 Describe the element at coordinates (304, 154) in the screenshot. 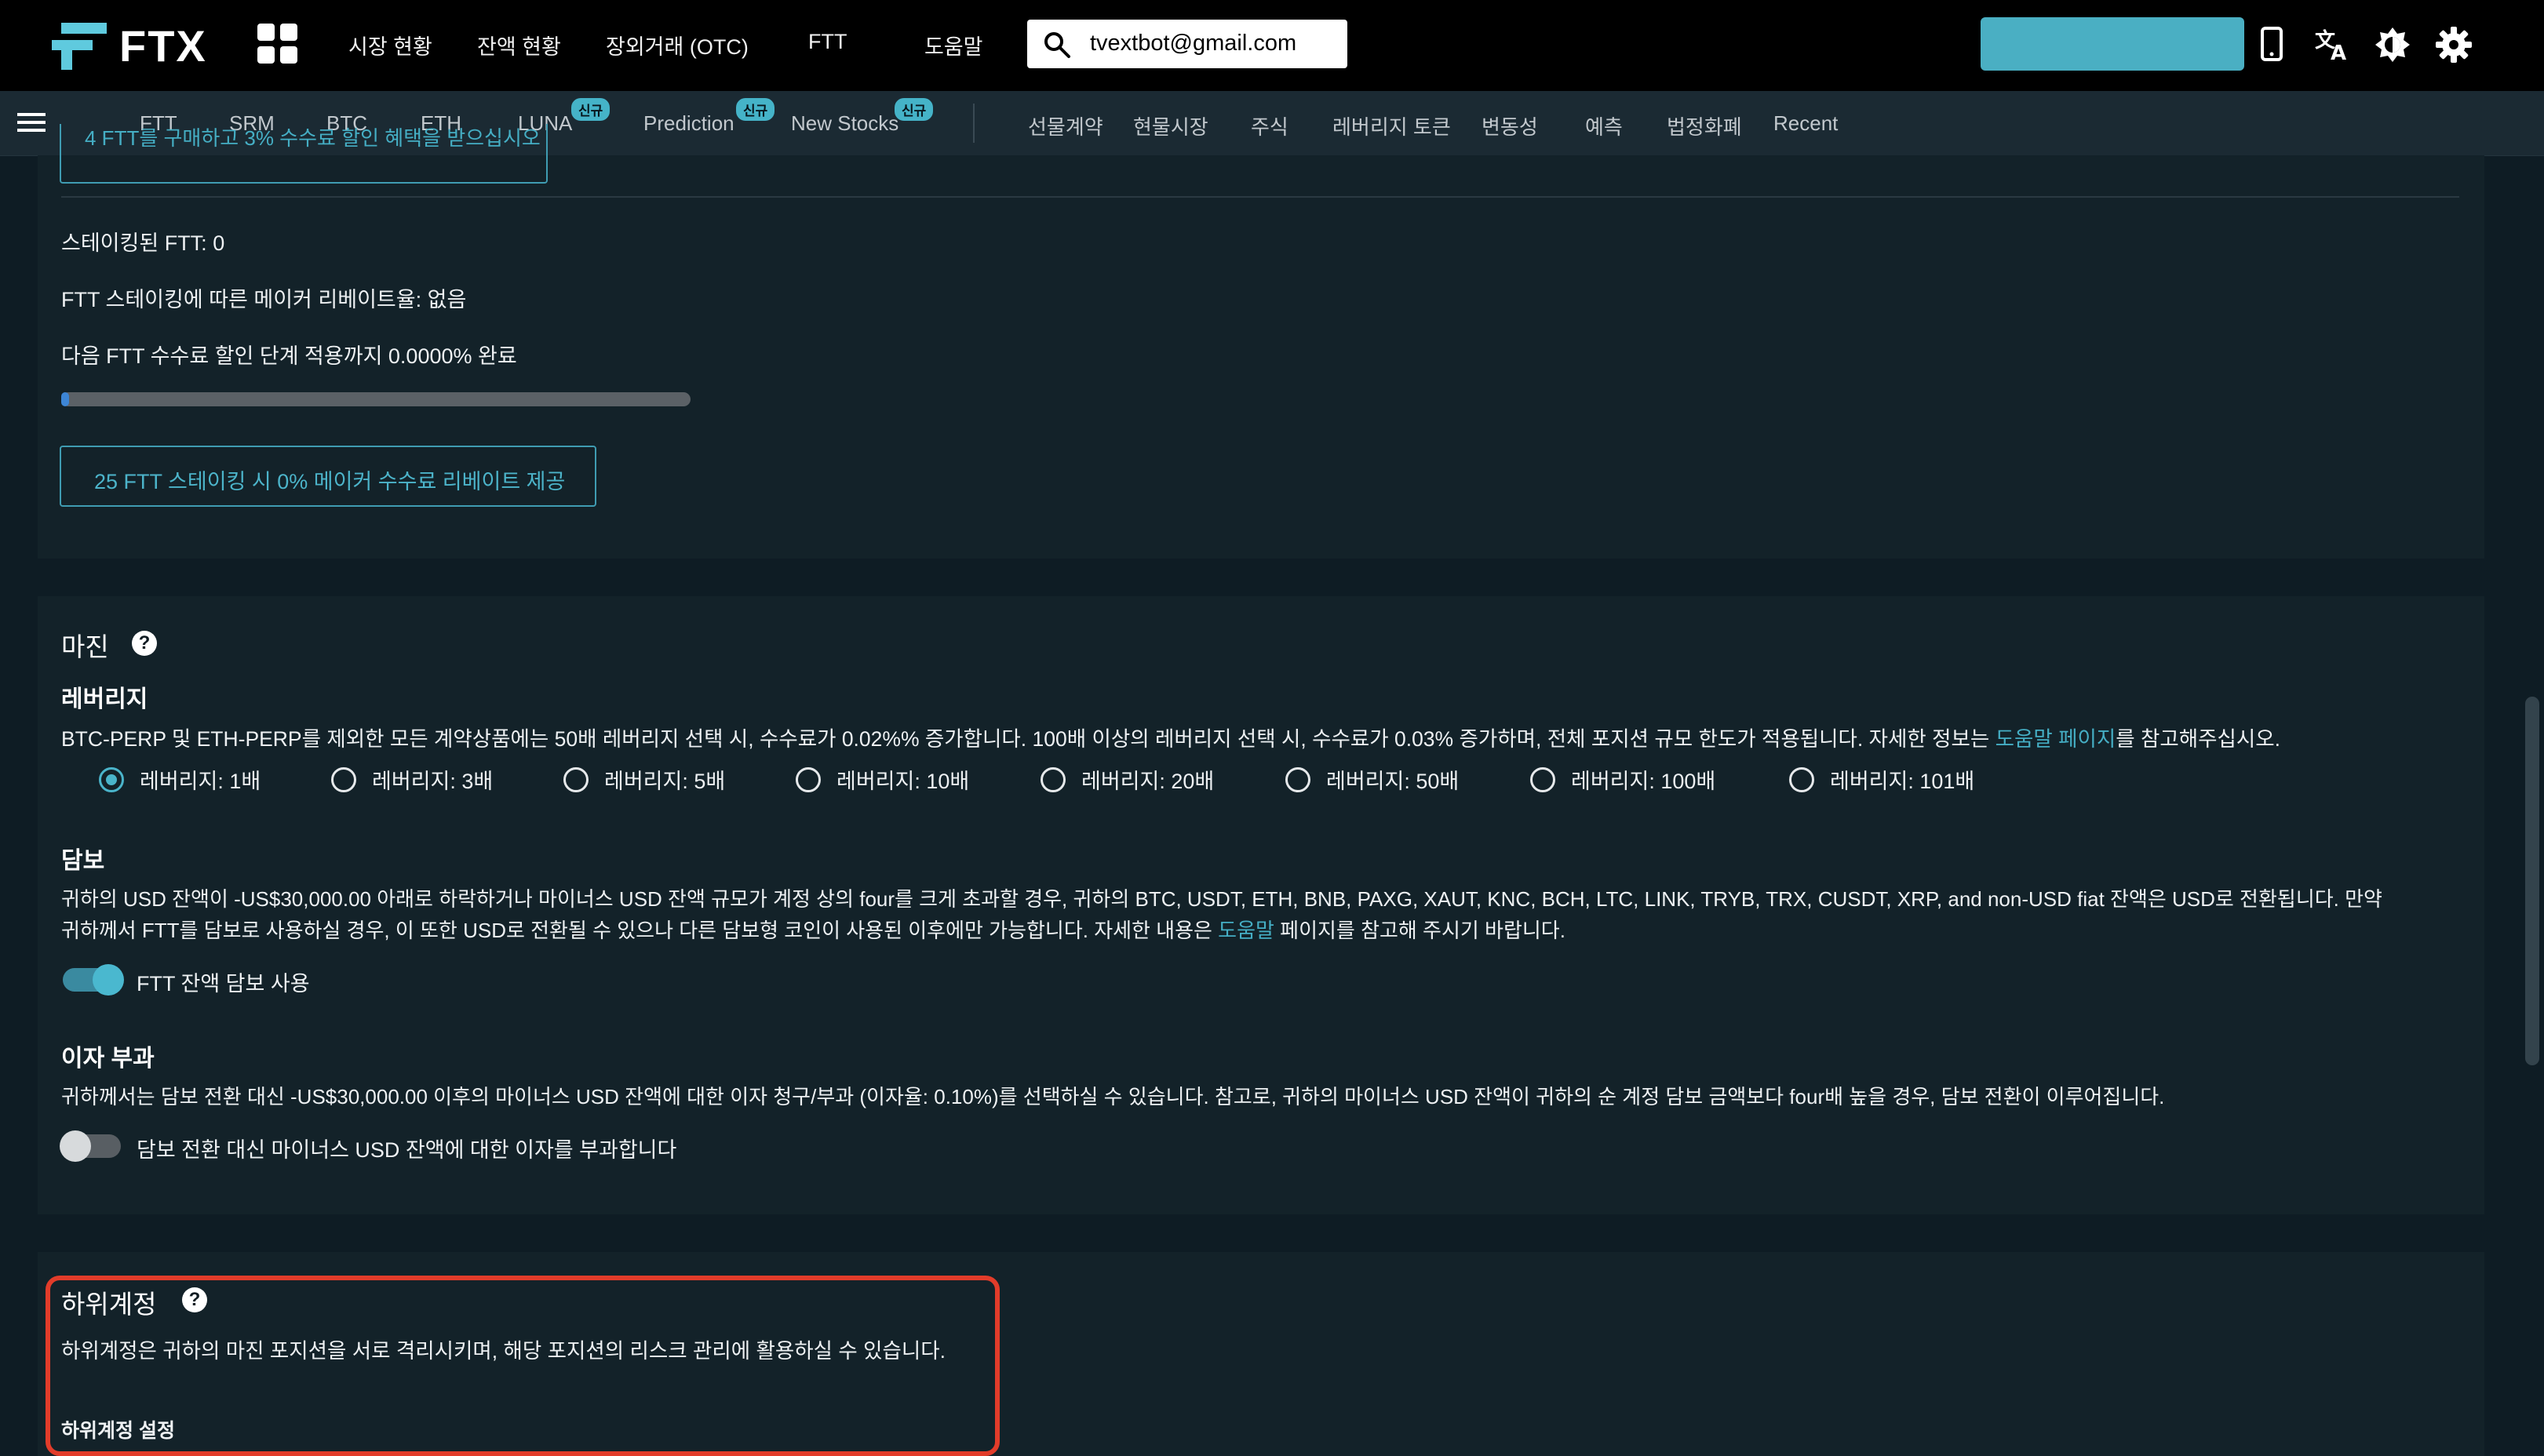

I see `buy-ftt-discount-button: 4 FTT를 구매하고 3% 수수료 할인 혜택을 받으십시오` at that location.